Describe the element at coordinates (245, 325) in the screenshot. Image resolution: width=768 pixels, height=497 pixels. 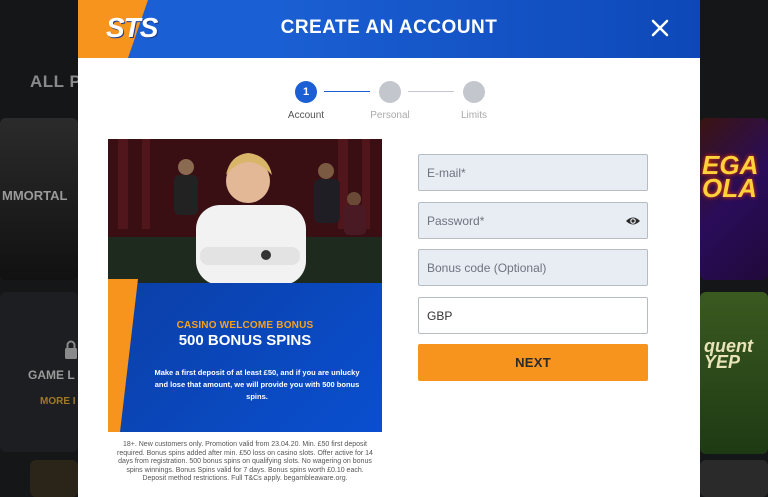
I see `promo-subtitle: CASINO WELCOME BONUS` at that location.